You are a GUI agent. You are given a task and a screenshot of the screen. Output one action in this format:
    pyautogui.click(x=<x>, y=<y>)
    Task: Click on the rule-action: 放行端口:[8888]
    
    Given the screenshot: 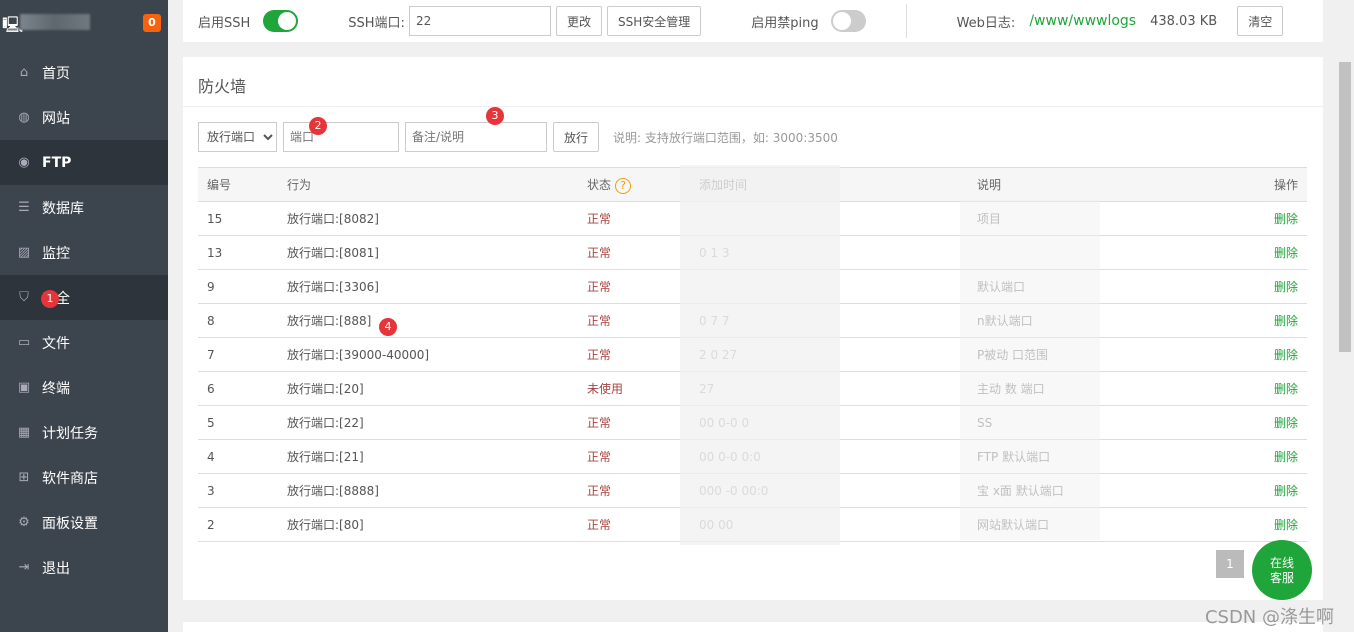 What is the action you would take?
    pyautogui.click(x=428, y=490)
    